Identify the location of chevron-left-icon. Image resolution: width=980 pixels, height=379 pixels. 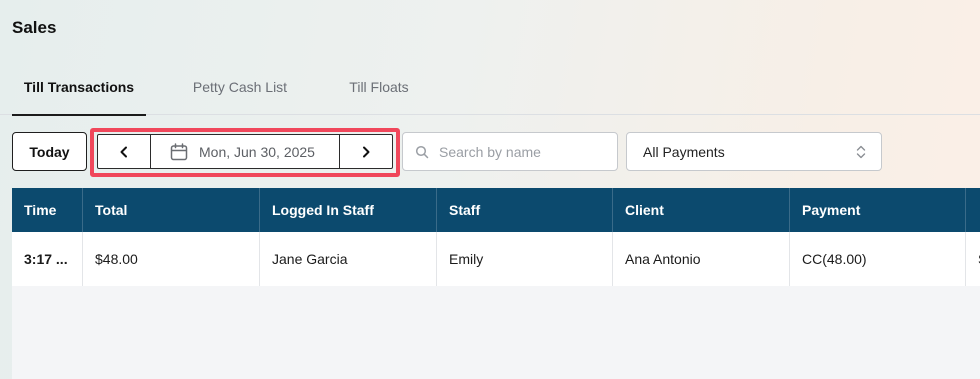
(123, 151).